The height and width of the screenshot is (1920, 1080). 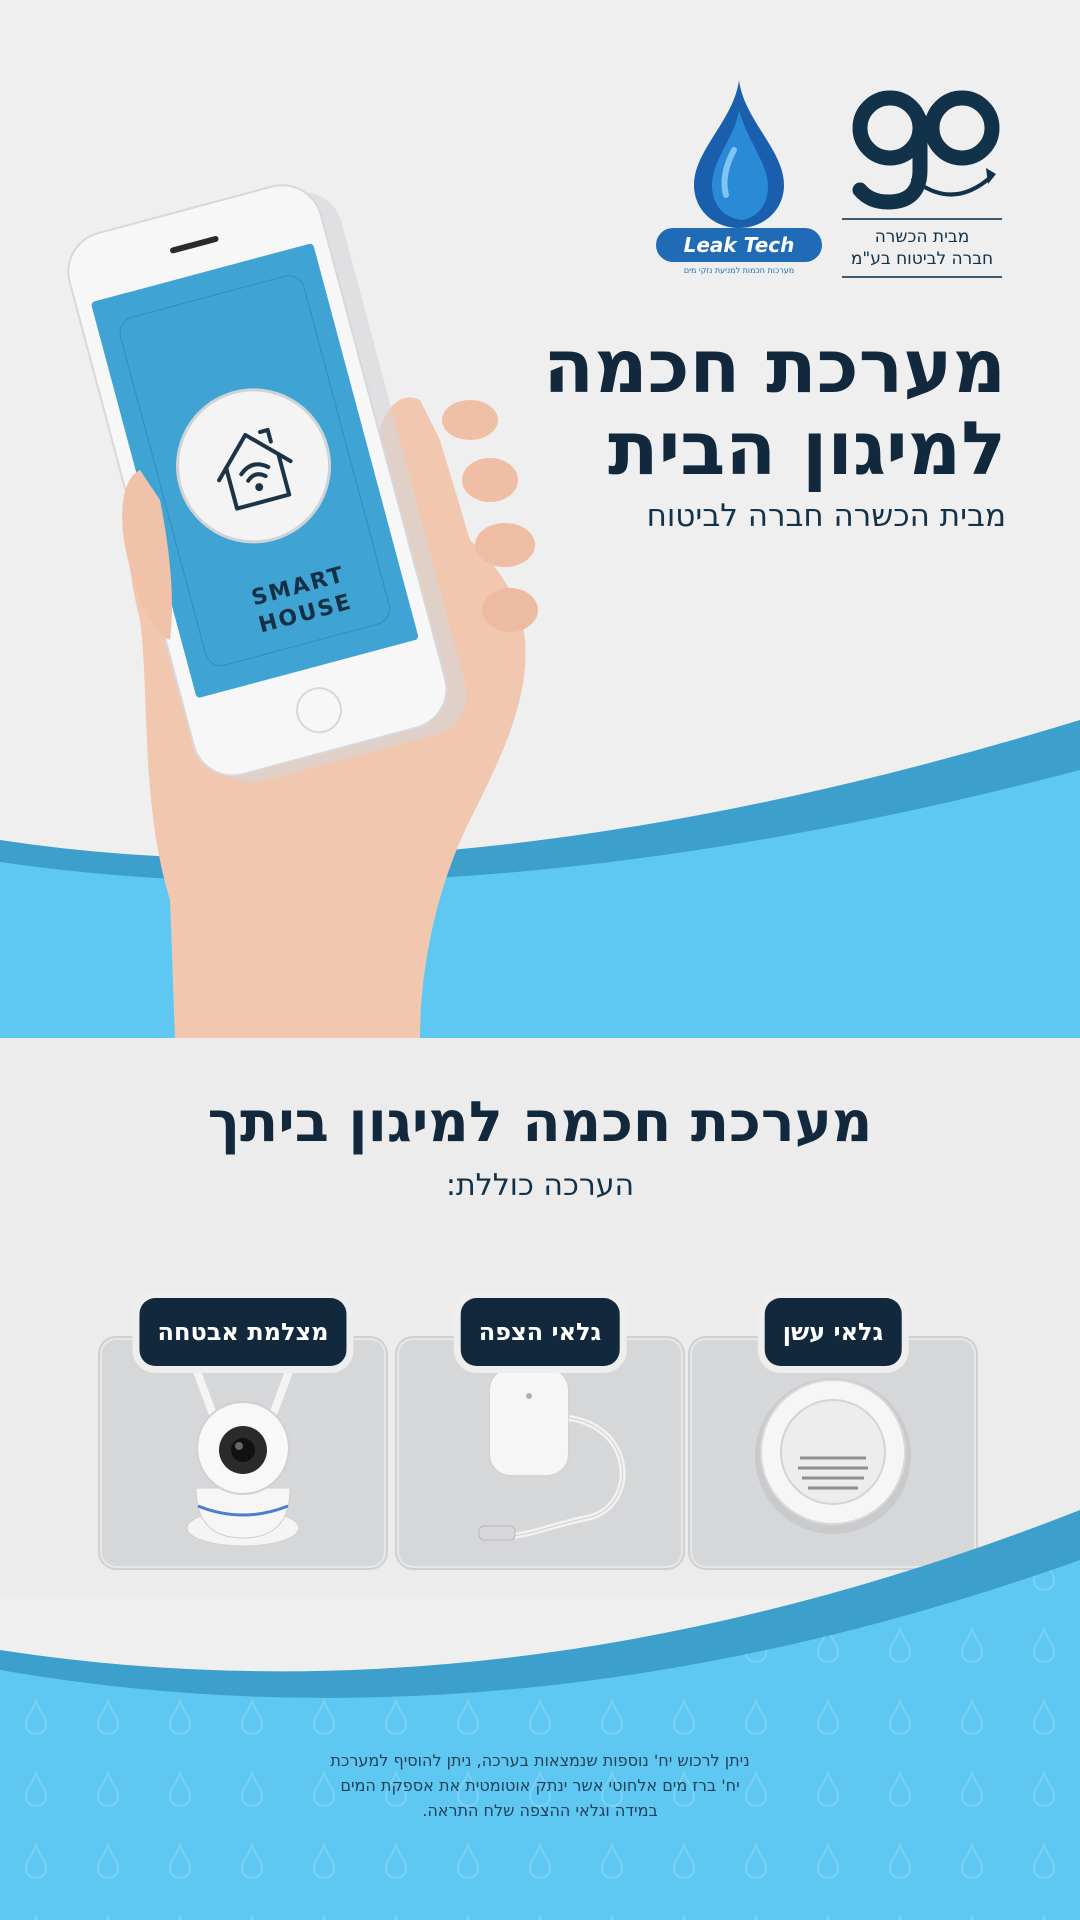 I want to click on product-card-security-camera: מצלמת אבטחה, so click(x=243, y=1433).